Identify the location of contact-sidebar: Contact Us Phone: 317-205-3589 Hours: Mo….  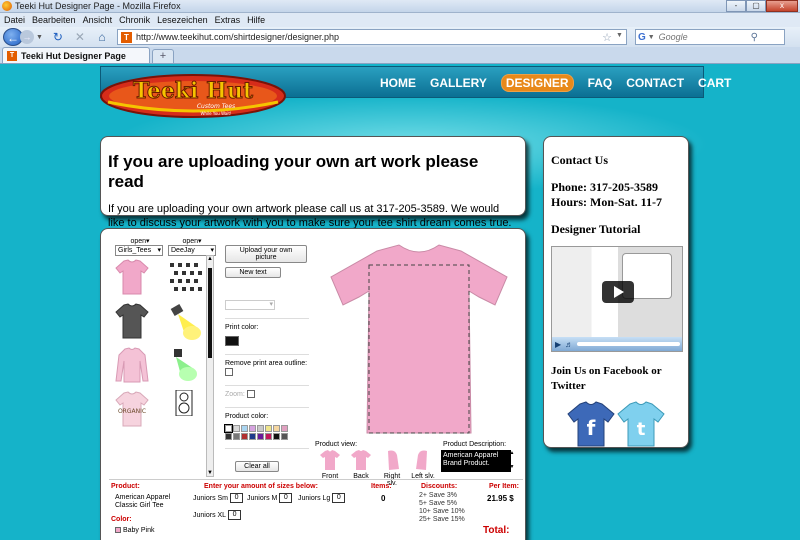
(616, 292).